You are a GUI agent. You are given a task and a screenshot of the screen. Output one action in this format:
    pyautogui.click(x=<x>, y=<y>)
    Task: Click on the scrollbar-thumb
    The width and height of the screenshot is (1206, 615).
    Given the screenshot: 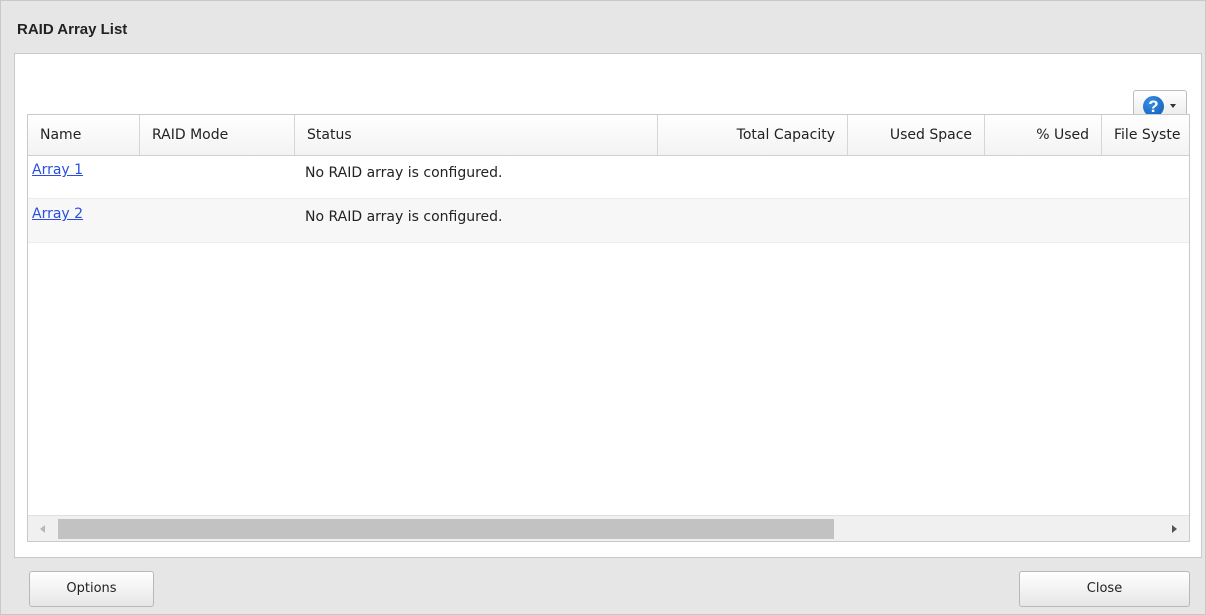 What is the action you would take?
    pyautogui.click(x=446, y=529)
    